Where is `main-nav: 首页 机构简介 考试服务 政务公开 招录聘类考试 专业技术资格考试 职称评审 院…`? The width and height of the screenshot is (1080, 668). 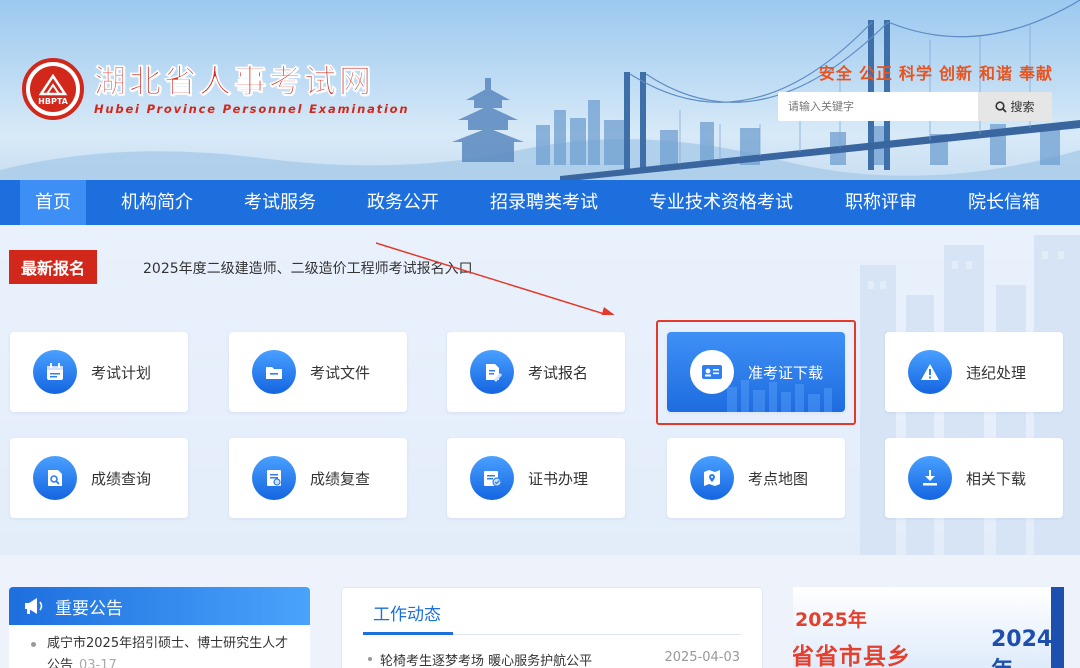
main-nav: 首页 机构简介 考试服务 政务公开 招录聘类考试 专业技术资格考试 职称评审 院… is located at coordinates (540, 202).